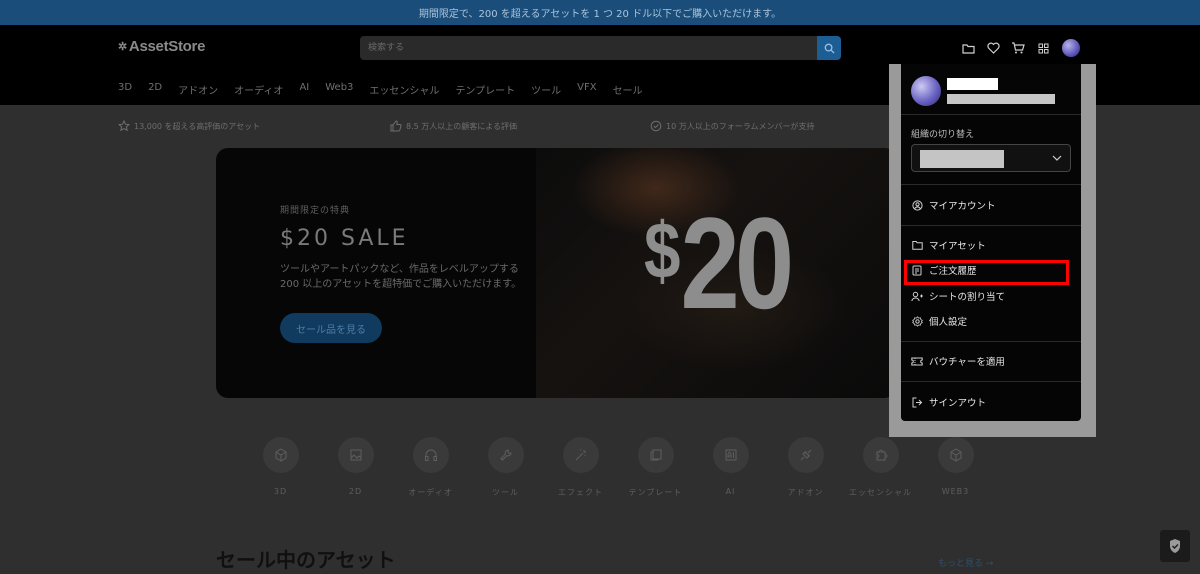 This screenshot has width=1200, height=574. What do you see at coordinates (280, 491) in the screenshot?
I see `category-label: 3D` at bounding box center [280, 491].